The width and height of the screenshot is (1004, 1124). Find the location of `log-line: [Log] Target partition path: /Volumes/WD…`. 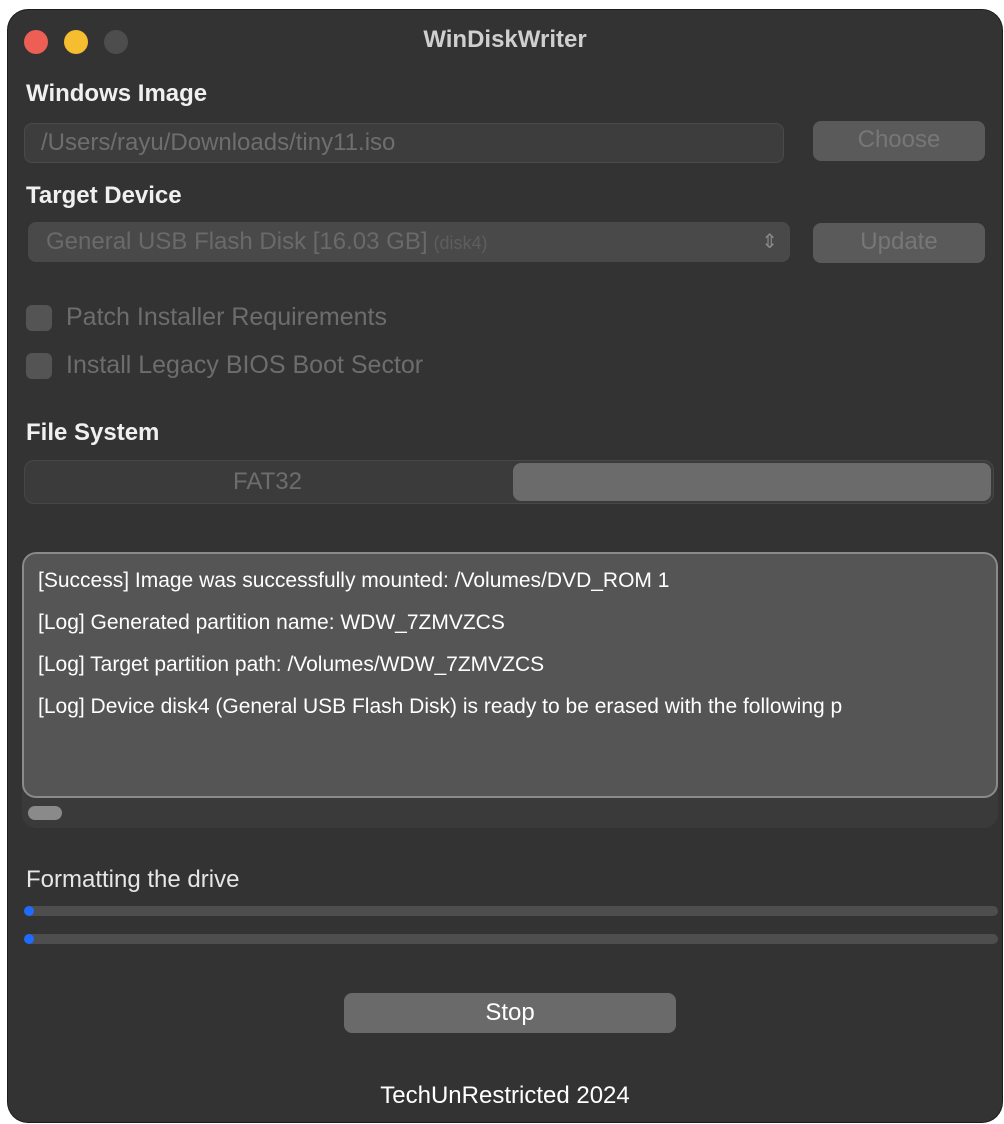

log-line: [Log] Target partition path: /Volumes/WD… is located at coordinates (291, 664).